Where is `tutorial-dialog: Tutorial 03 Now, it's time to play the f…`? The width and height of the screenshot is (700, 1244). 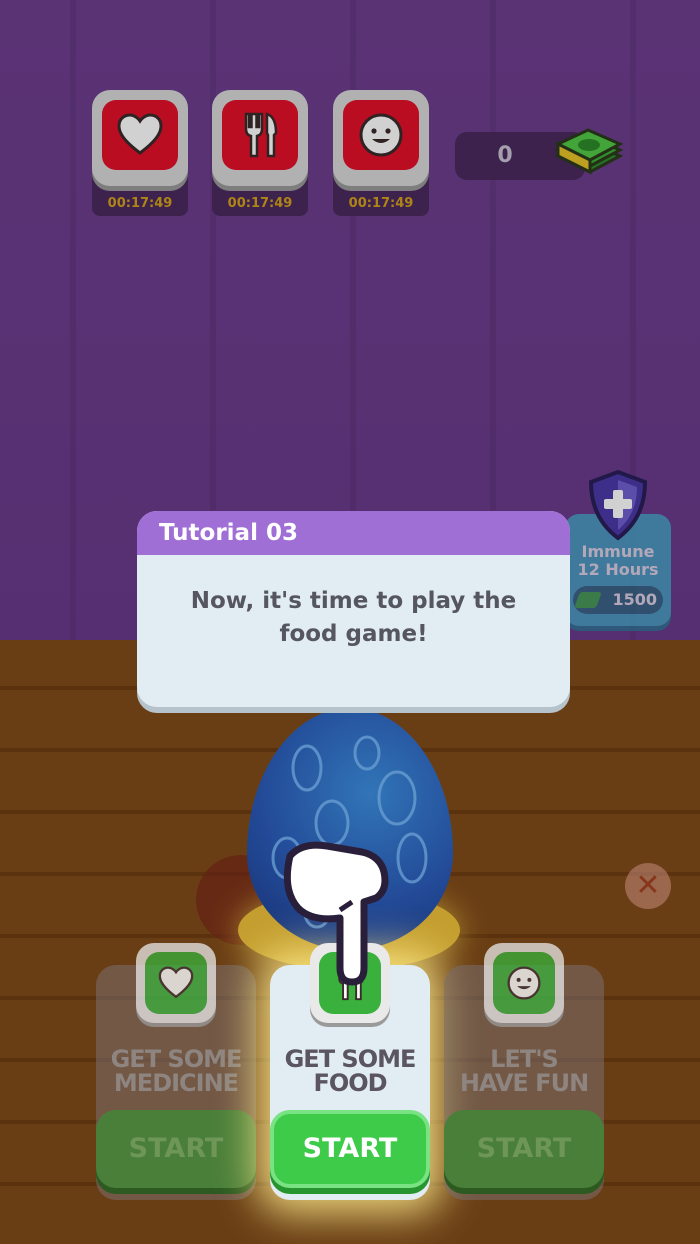
tutorial-dialog: Tutorial 03 Now, it's time to play the f… is located at coordinates (353, 609).